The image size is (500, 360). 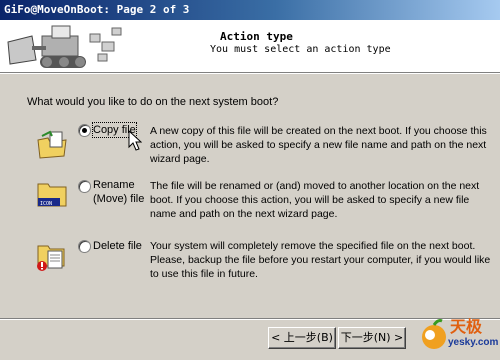 What do you see at coordinates (64, 46) in the screenshot?
I see `bulldozer-illustration-icon` at bounding box center [64, 46].